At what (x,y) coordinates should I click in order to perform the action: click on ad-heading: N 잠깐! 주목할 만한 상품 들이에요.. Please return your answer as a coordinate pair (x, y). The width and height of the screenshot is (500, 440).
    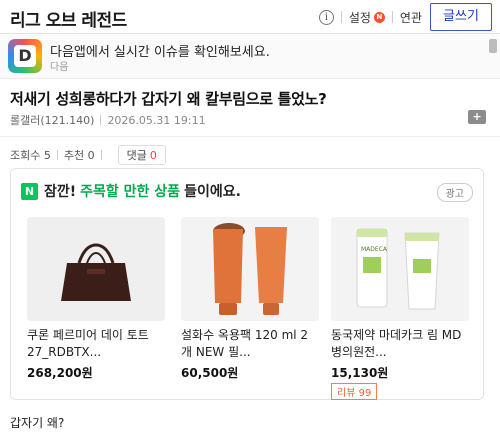
    Looking at the image, I should click on (131, 191).